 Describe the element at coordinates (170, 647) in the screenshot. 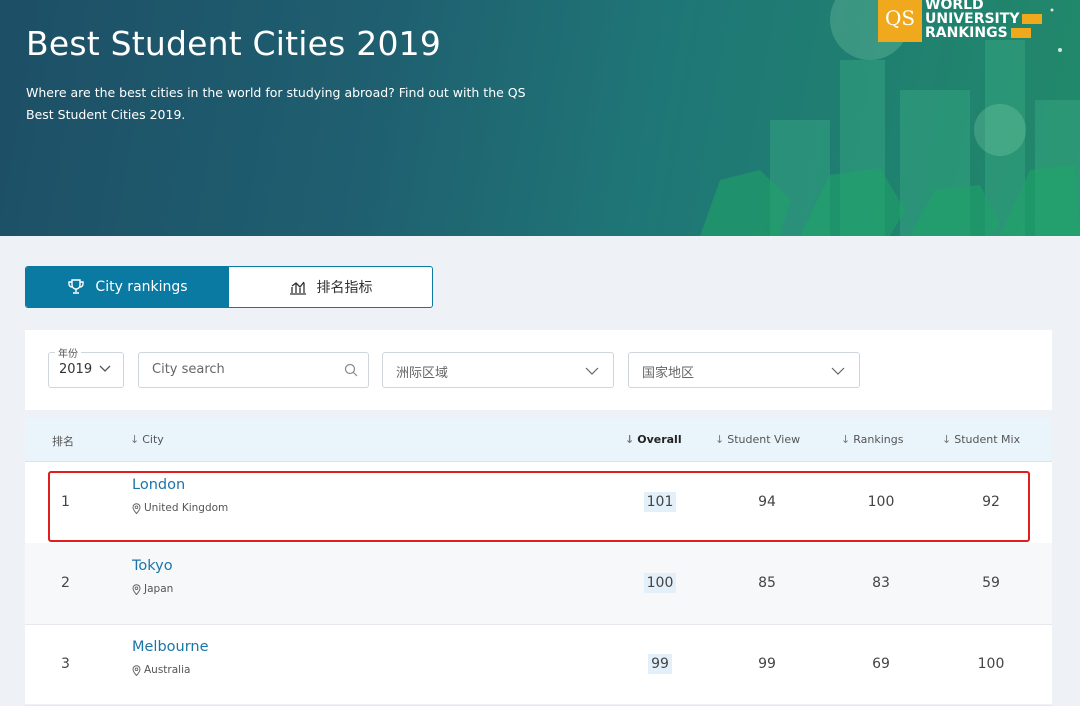

I see `city-link: Melbourne` at that location.